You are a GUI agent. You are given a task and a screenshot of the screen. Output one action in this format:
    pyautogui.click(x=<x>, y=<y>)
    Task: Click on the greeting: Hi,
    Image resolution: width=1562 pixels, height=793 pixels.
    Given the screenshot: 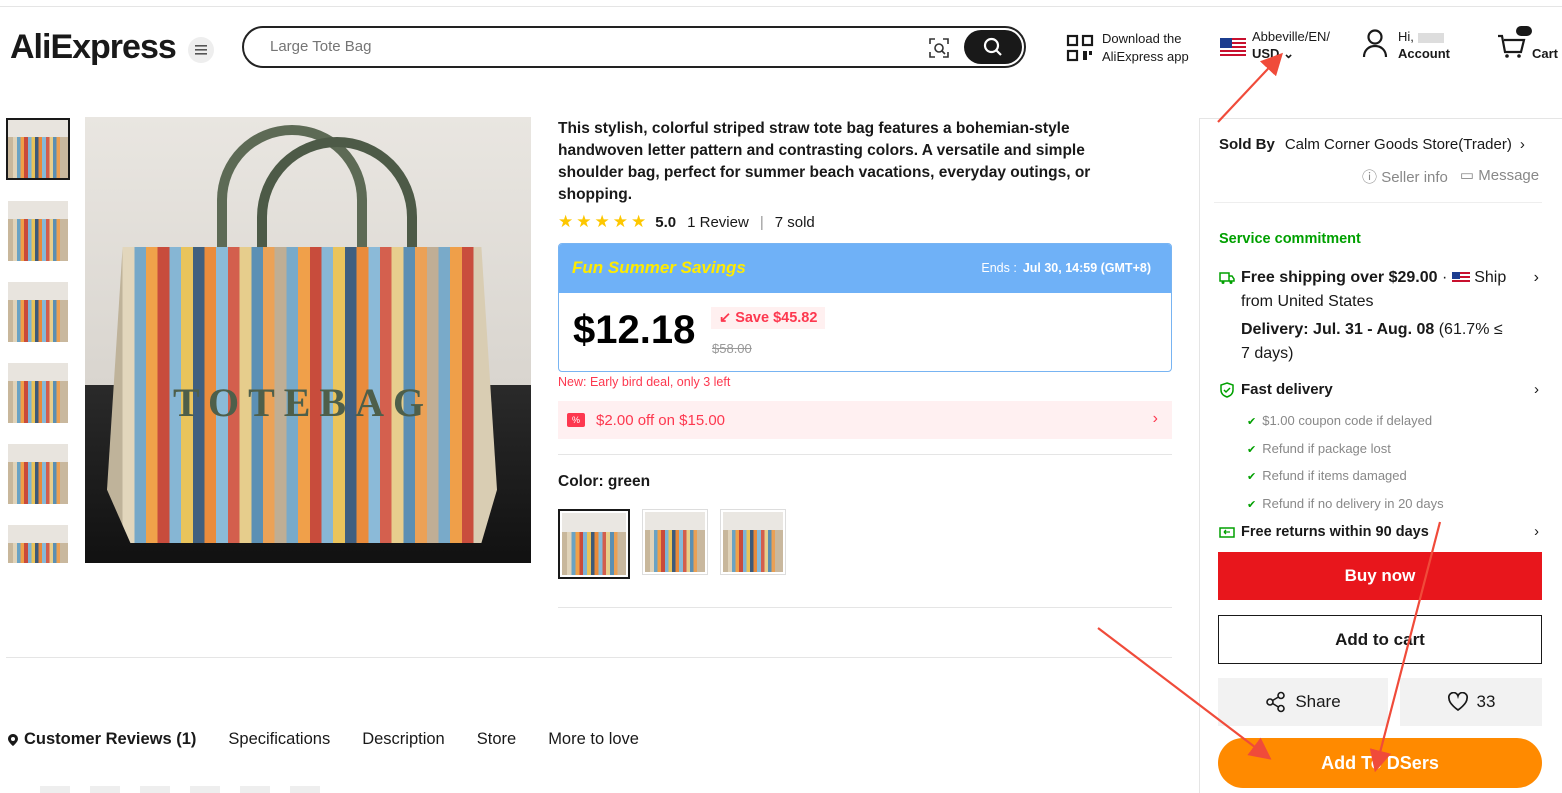 What is the action you would take?
    pyautogui.click(x=1406, y=36)
    